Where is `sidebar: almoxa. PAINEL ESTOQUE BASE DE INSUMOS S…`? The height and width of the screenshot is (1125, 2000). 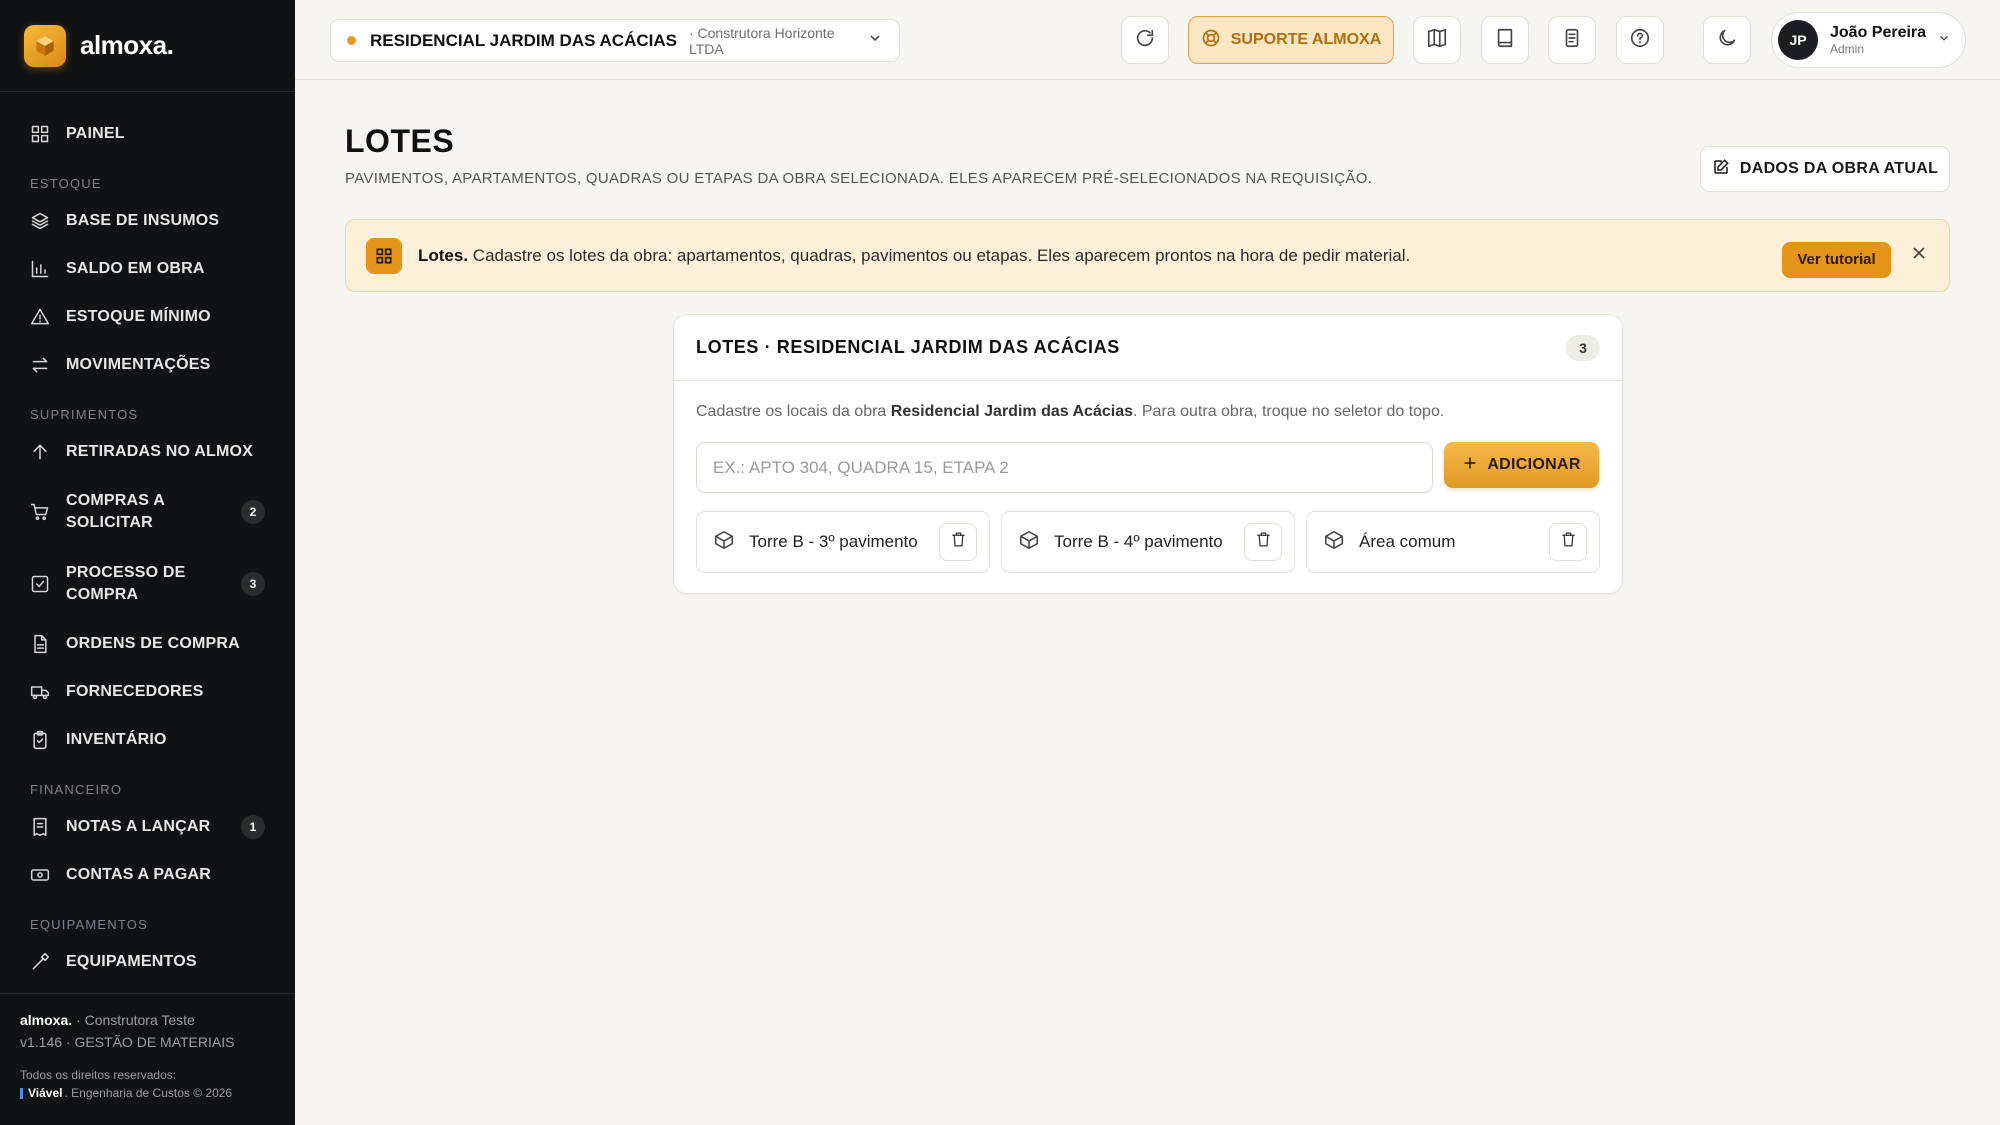 sidebar: almoxa. PAINEL ESTOQUE BASE DE INSUMOS S… is located at coordinates (147, 562).